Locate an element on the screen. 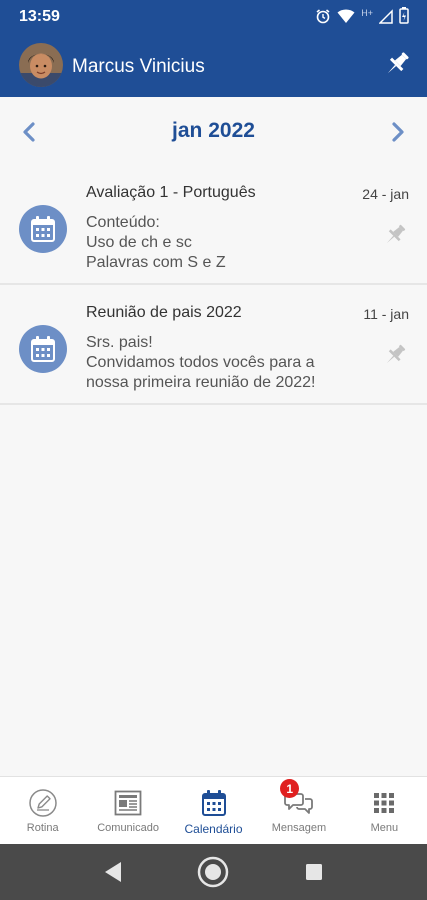 The image size is (427, 900). wifi-icon is located at coordinates (346, 16).